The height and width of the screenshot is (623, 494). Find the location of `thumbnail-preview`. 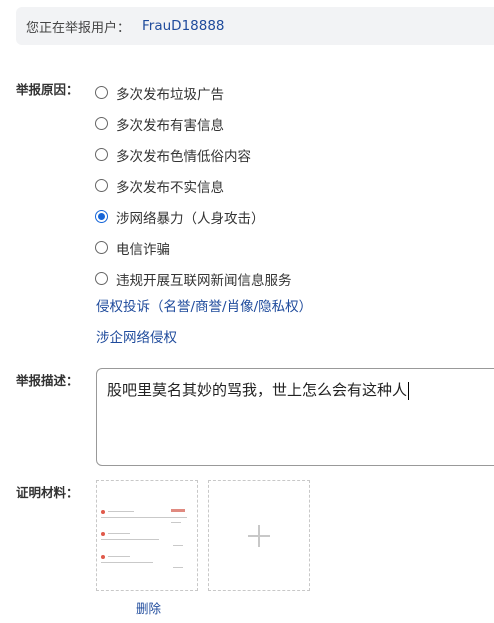

thumbnail-preview is located at coordinates (147, 540).